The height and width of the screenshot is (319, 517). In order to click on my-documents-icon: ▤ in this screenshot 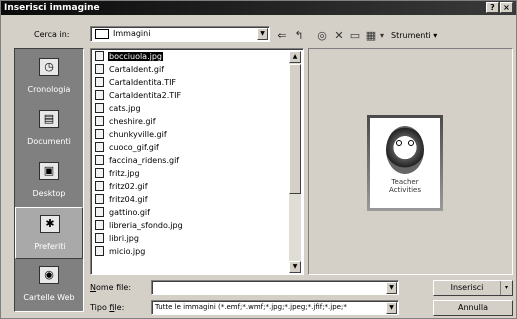, I will do `click(49, 119)`.